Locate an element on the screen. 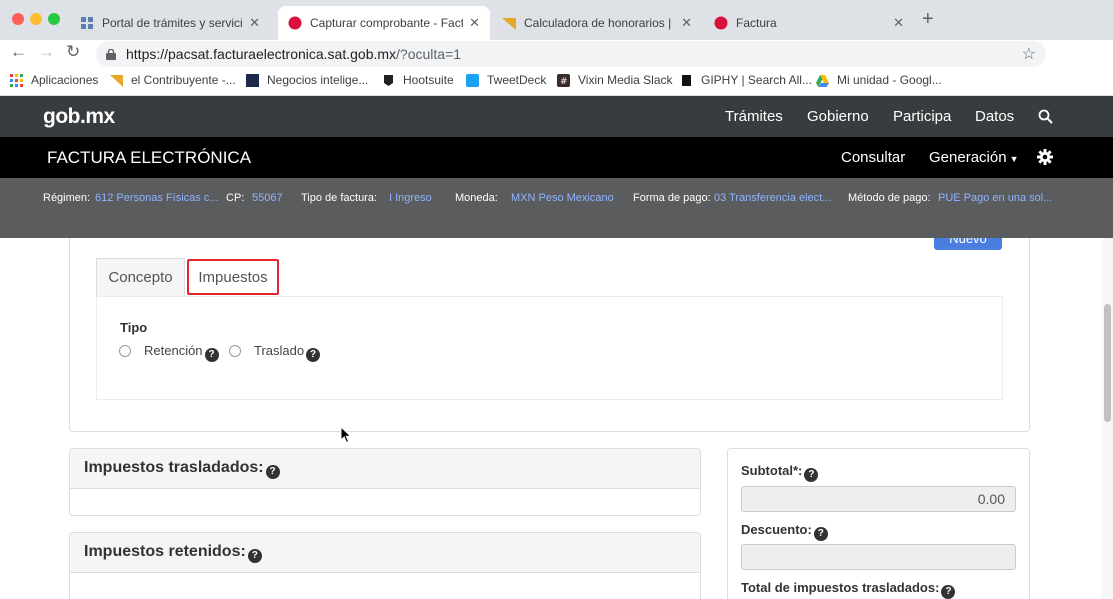  bookmark-label: Aplicaciones is located at coordinates (65, 80).